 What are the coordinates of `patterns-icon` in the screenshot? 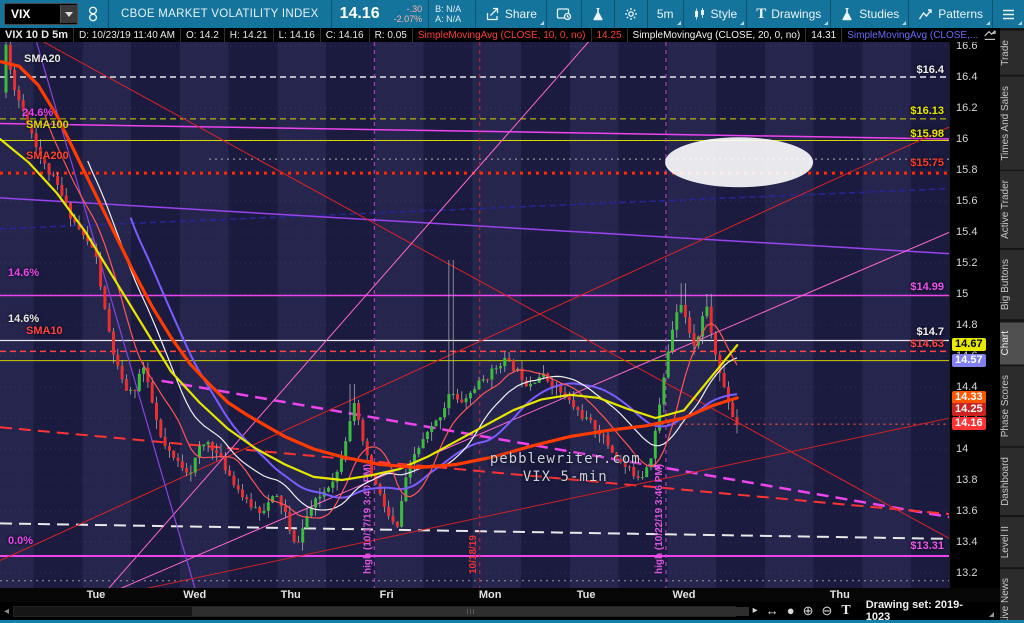 It's located at (925, 13).